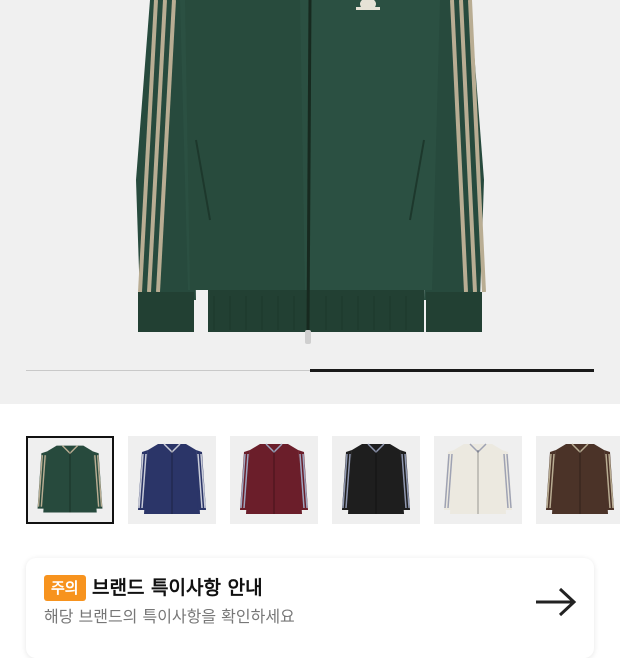 The image size is (620, 658). Describe the element at coordinates (452, 370) in the screenshot. I see `gallery-progress-indicator` at that location.